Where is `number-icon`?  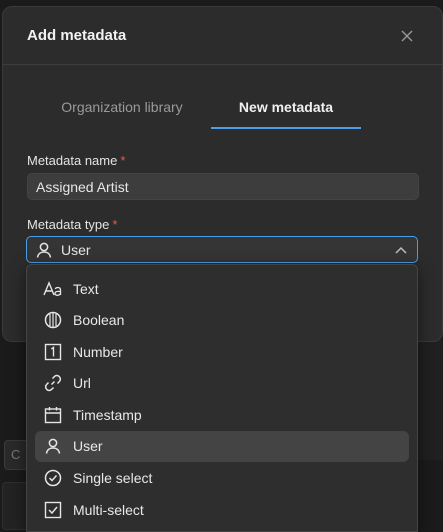
number-icon is located at coordinates (53, 352).